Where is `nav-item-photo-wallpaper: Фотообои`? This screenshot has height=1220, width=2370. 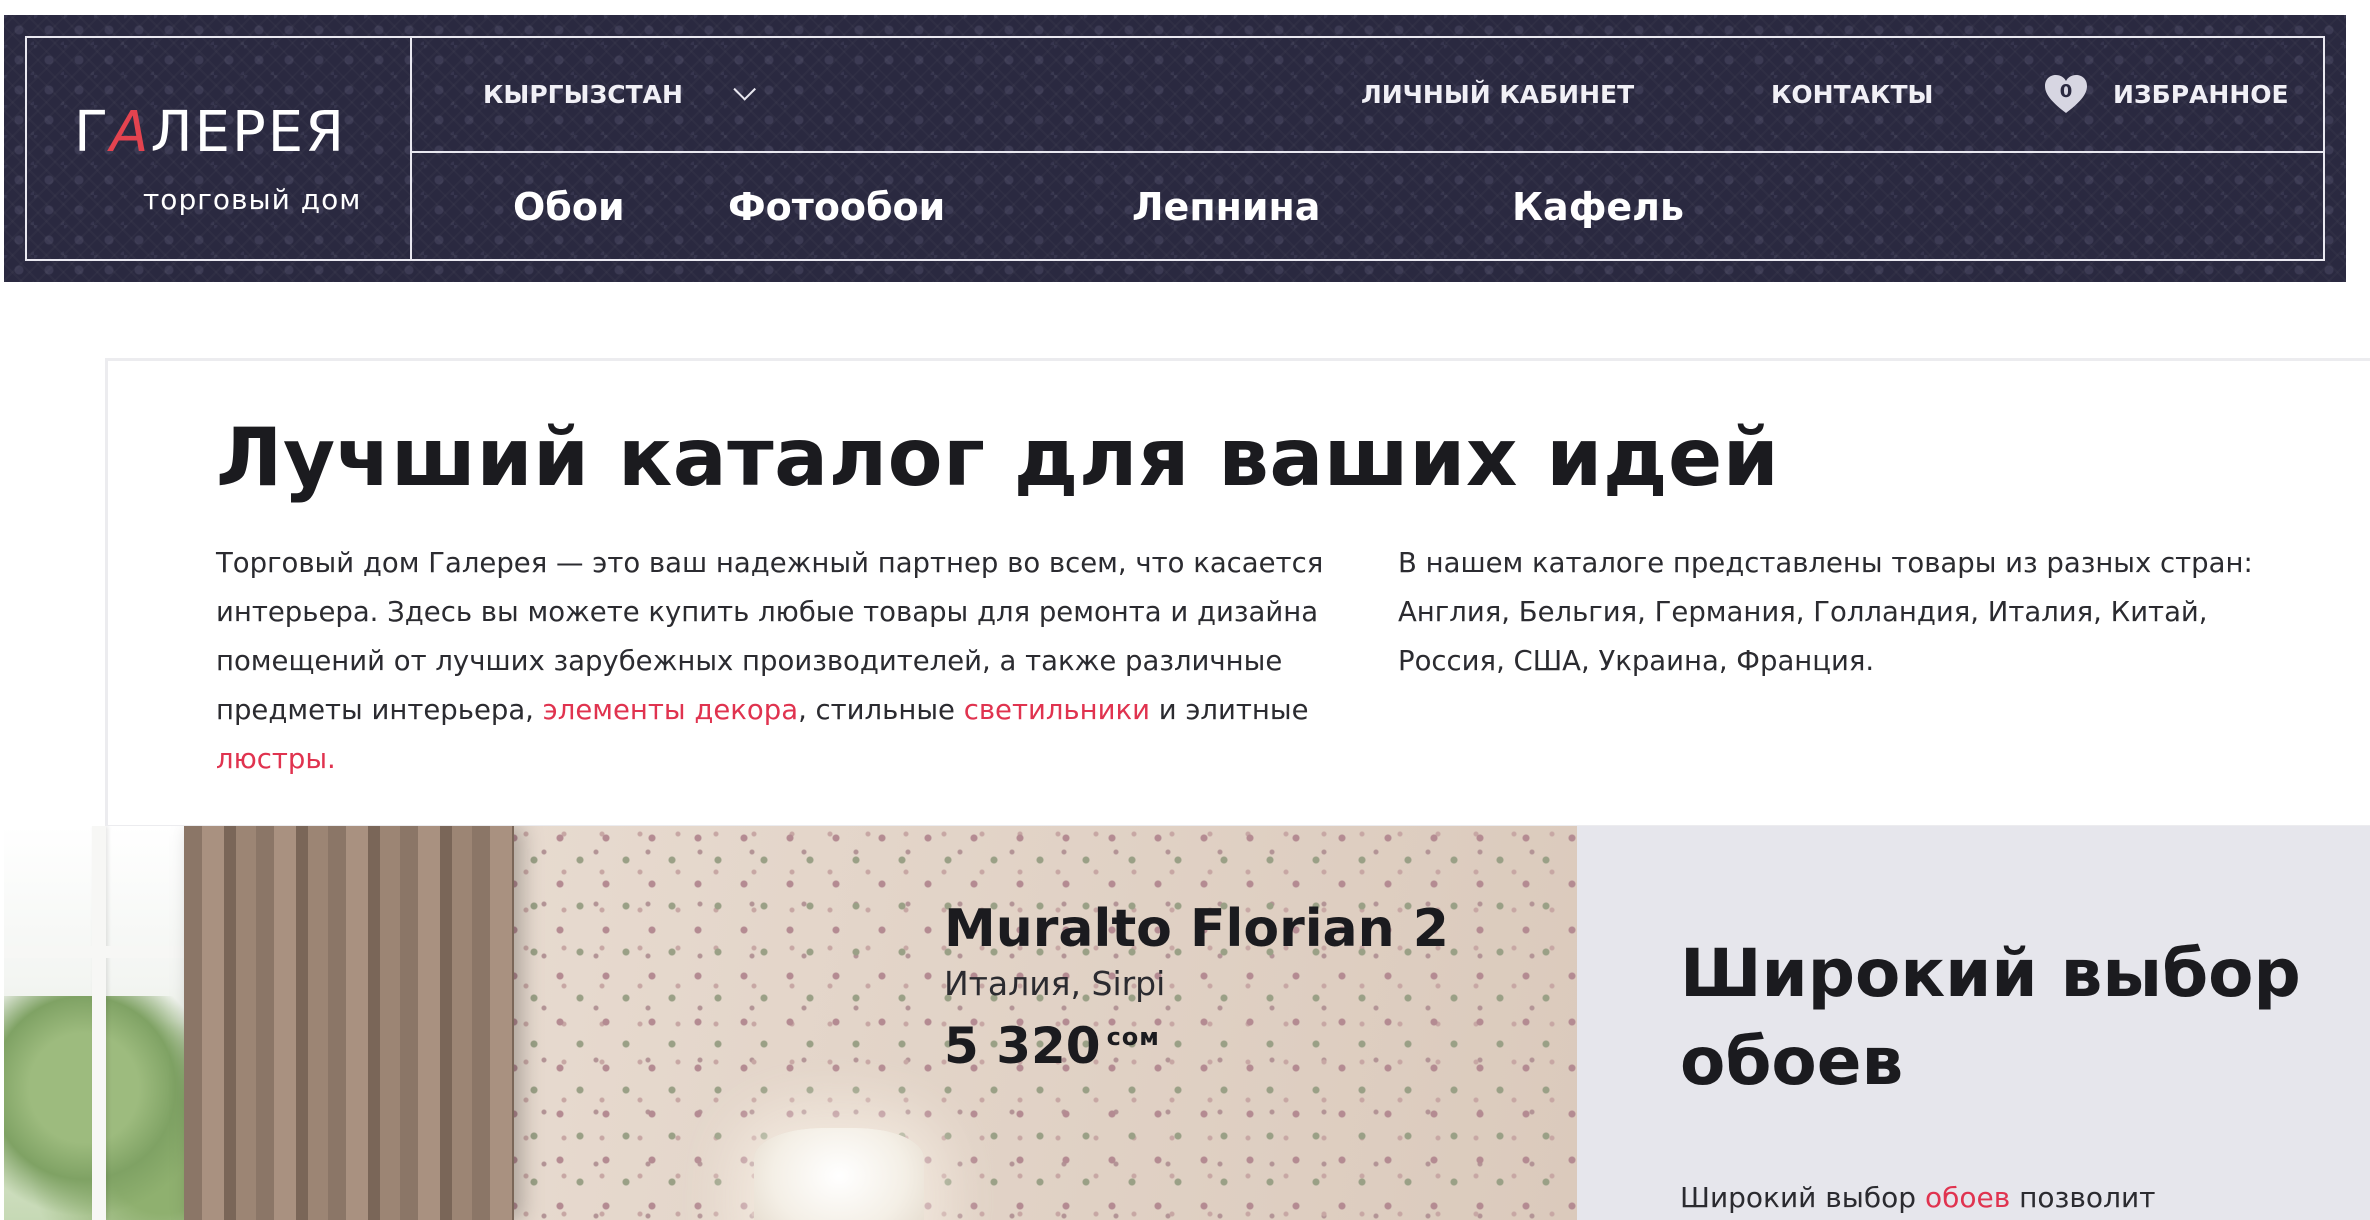
nav-item-photo-wallpaper: Фотообои is located at coordinates (836, 207).